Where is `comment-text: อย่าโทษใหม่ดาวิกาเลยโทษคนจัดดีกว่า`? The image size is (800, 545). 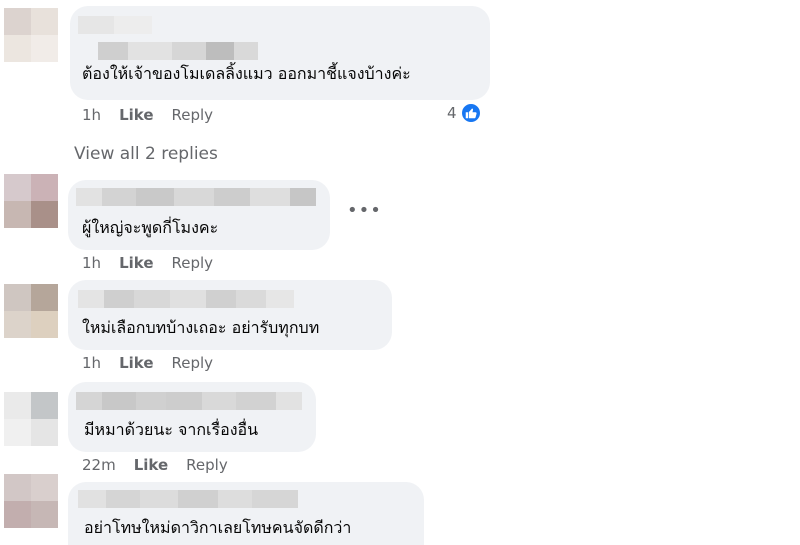 comment-text: อย่าโทษใหม่ดาวิกาเลยโทษคนจัดดีกว่า is located at coordinates (218, 527).